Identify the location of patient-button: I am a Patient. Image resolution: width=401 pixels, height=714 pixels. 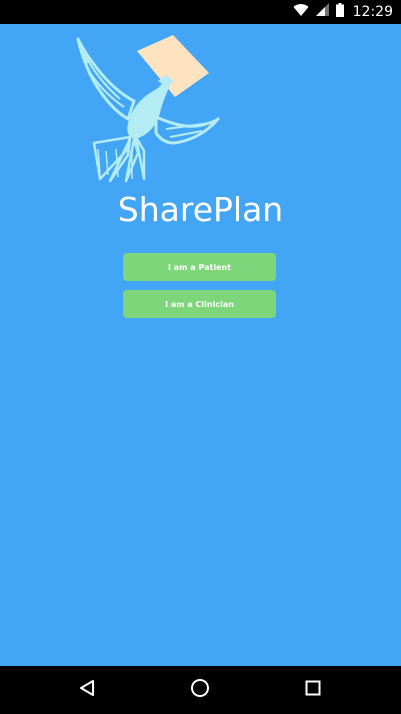
(199, 267).